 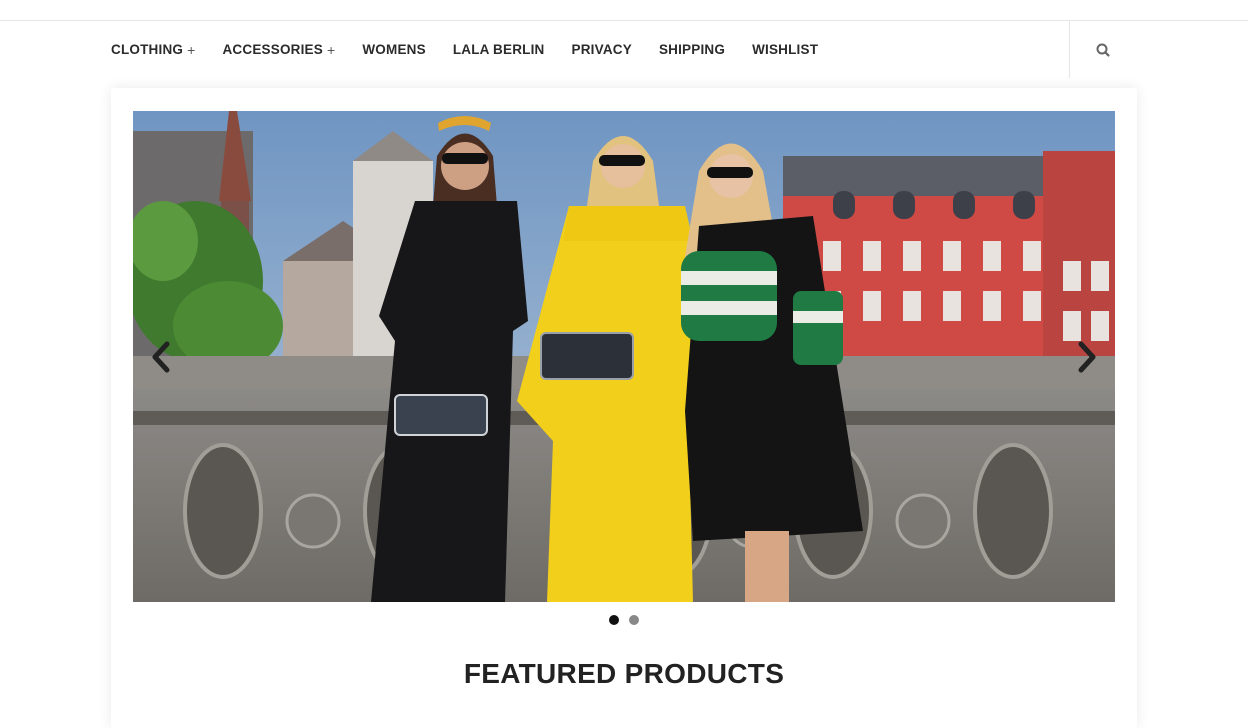 I want to click on chevron-right-icon, so click(x=1087, y=357).